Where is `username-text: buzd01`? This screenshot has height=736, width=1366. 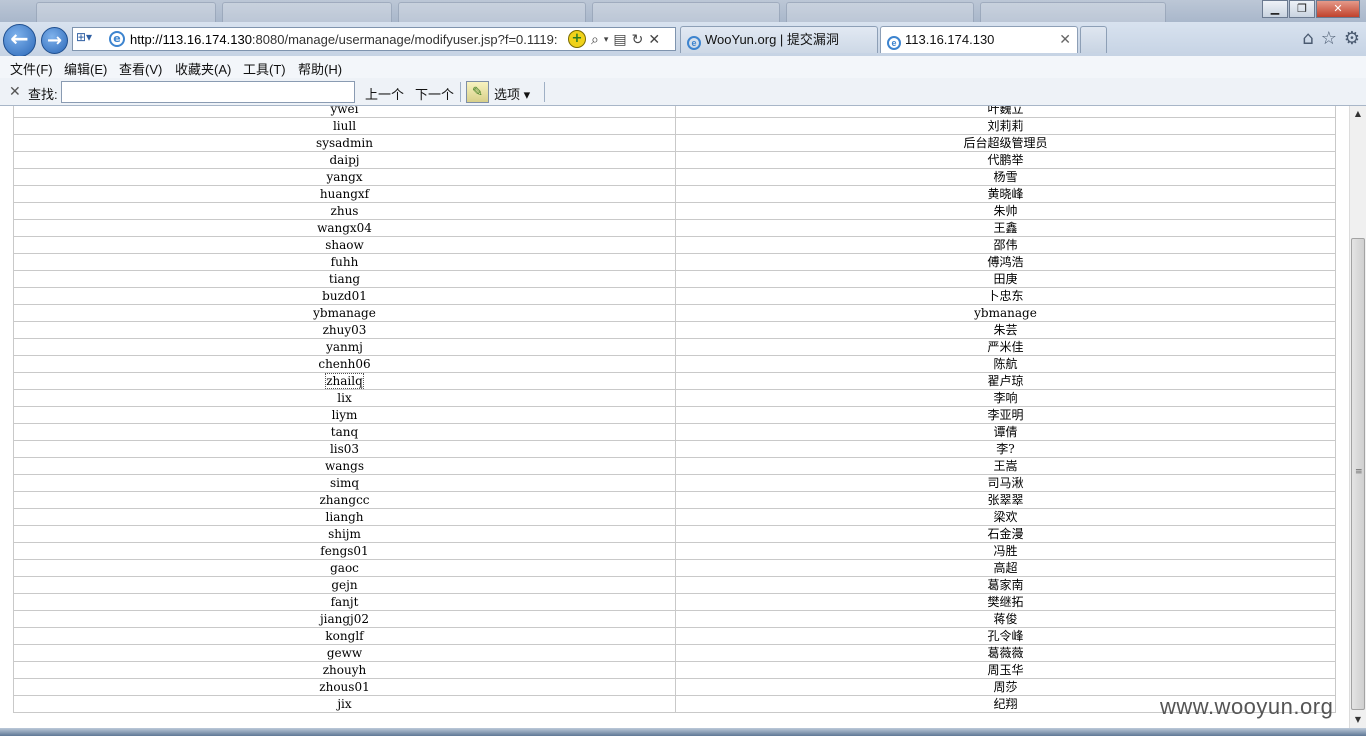 username-text: buzd01 is located at coordinates (344, 295).